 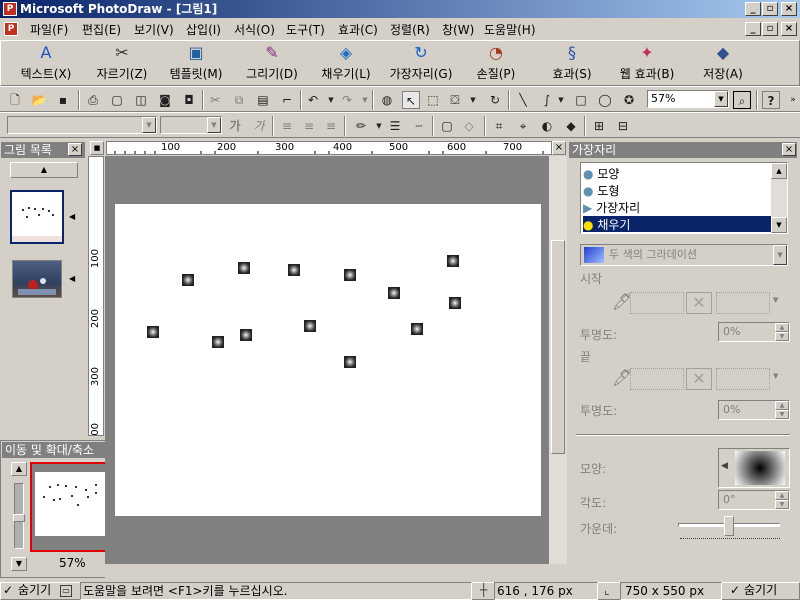 What do you see at coordinates (699, 379) in the screenshot?
I see `no-color-icon: ✕` at bounding box center [699, 379].